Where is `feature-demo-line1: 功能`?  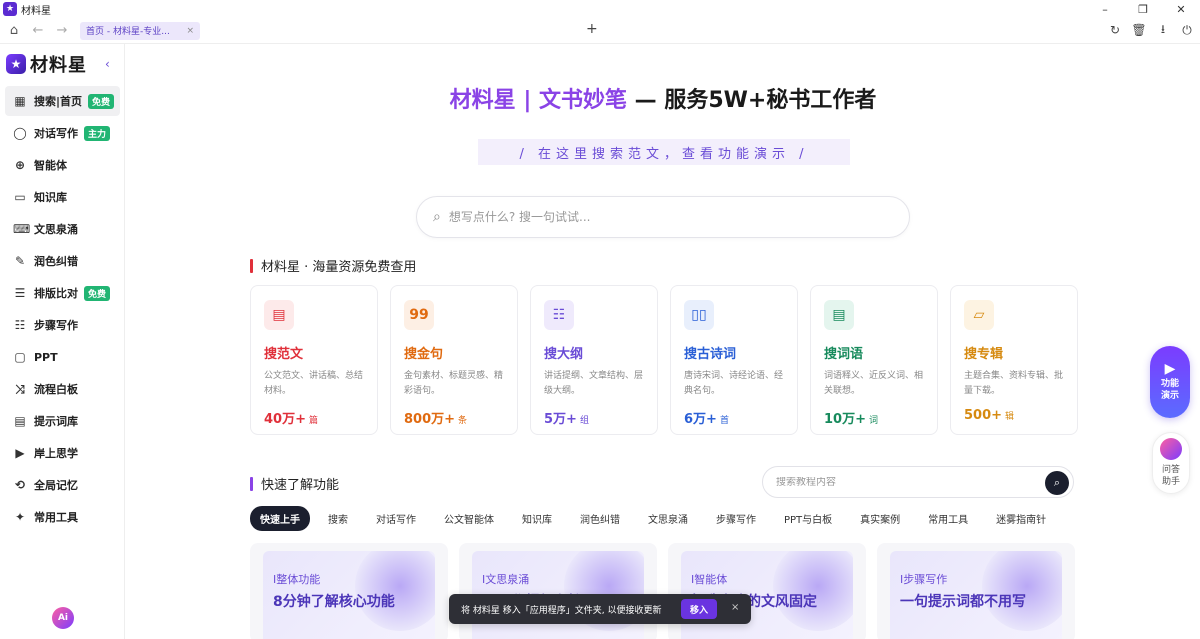 feature-demo-line1: 功能 is located at coordinates (1169, 383).